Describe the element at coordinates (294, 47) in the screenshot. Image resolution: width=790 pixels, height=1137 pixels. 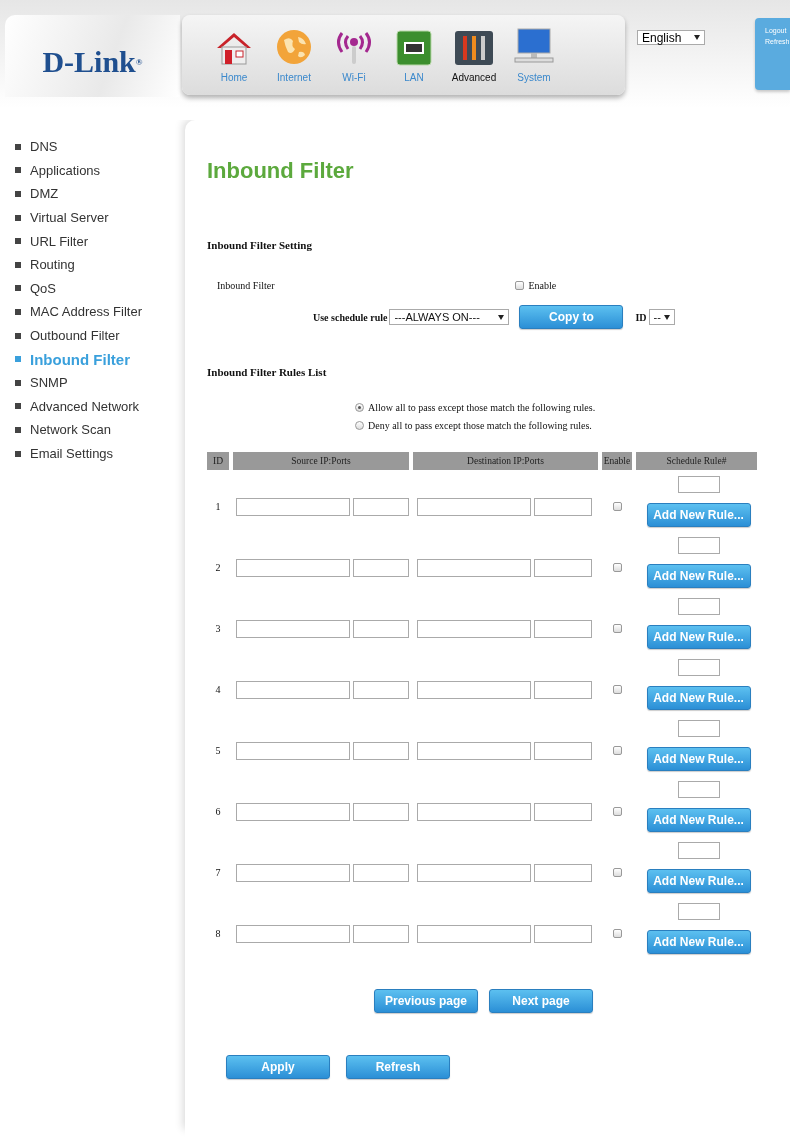
I see `globe-icon` at that location.